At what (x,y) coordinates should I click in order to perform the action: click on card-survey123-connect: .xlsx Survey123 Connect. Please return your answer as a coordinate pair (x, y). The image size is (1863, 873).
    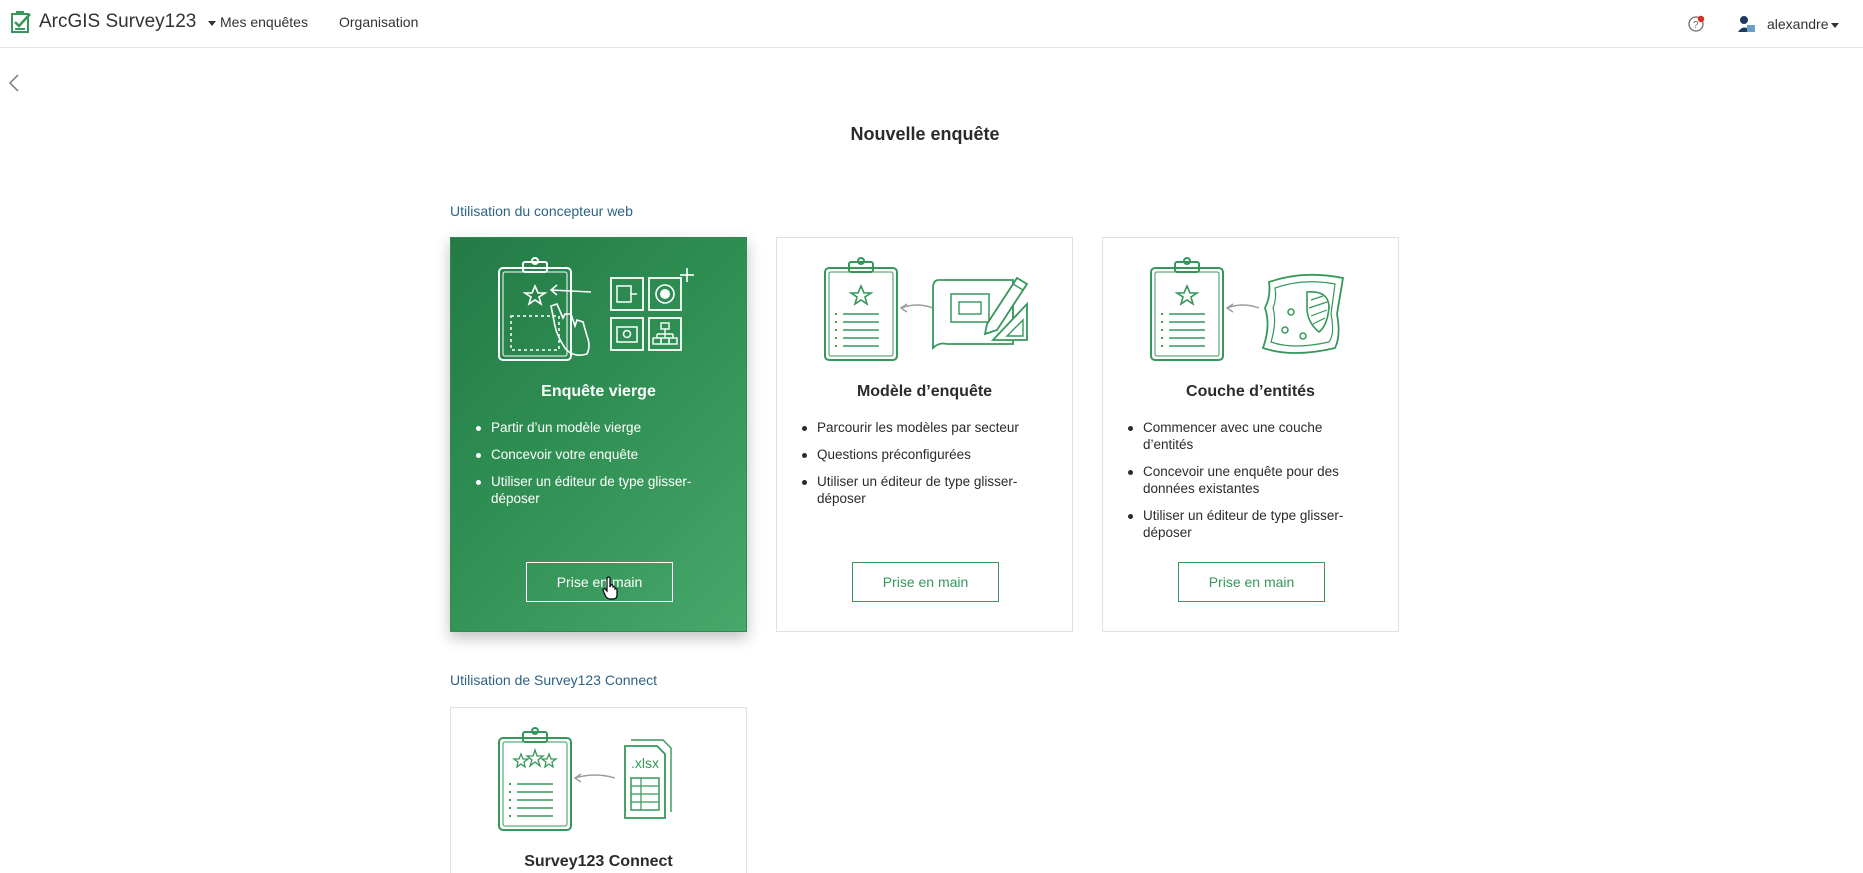
    Looking at the image, I should click on (598, 790).